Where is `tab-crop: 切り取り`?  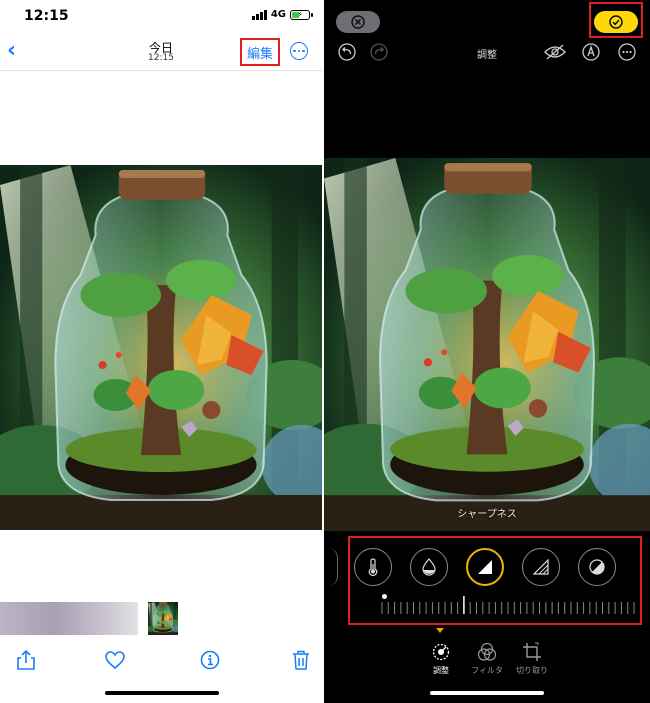
tab-crop: 切り取り is located at coordinates (532, 658).